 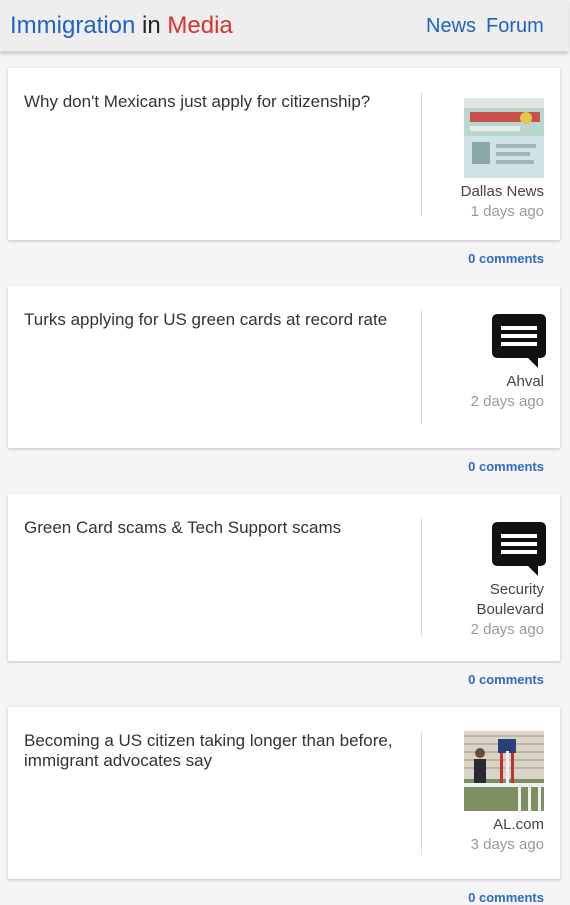 I want to click on article-meta: AL.com 3 days ago, so click(x=484, y=793).